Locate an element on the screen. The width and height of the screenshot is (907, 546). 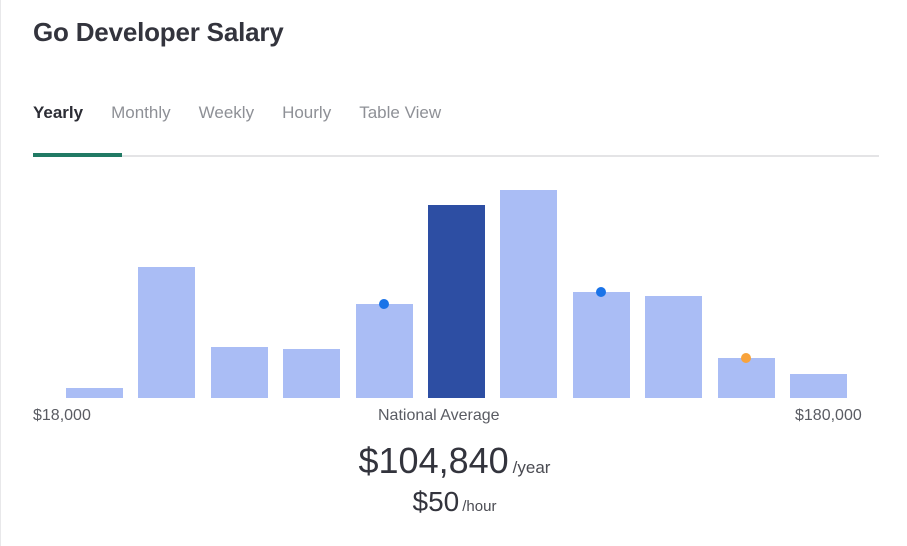
tabs-row: Yearly Monthly Weekly Hourly Table View is located at coordinates (237, 122).